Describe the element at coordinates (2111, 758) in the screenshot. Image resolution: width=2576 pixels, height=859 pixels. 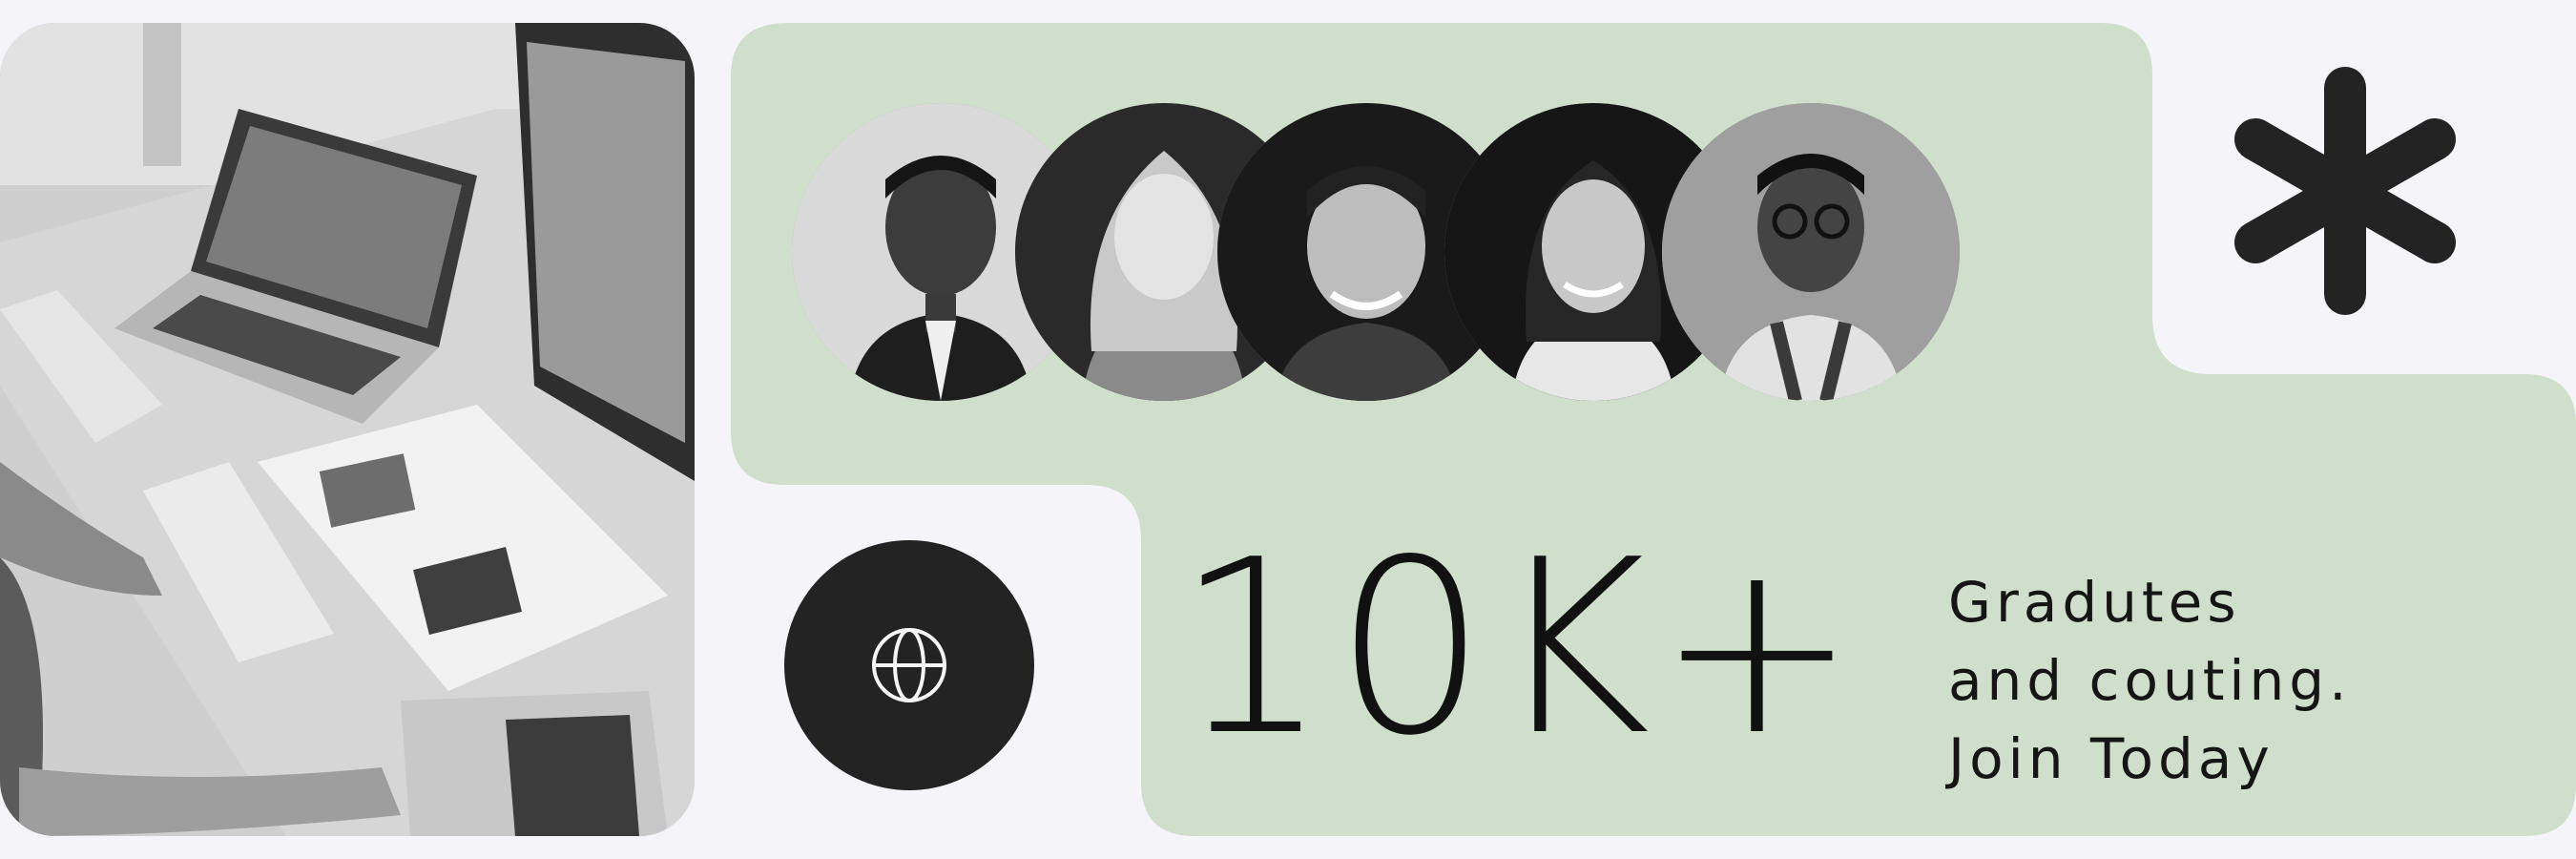
I see `caption-line: Join Today` at that location.